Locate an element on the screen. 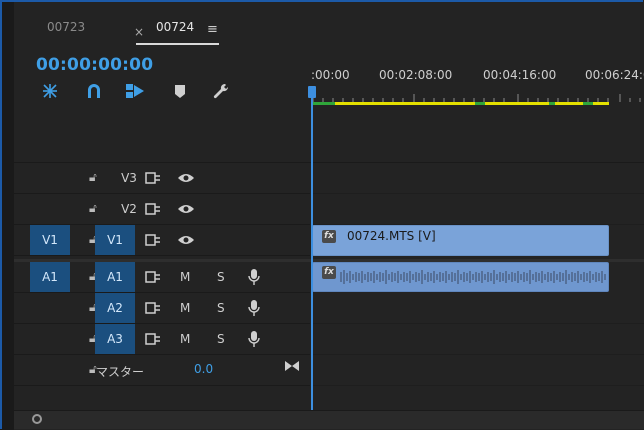  track-lane-v2 is located at coordinates (478, 209).